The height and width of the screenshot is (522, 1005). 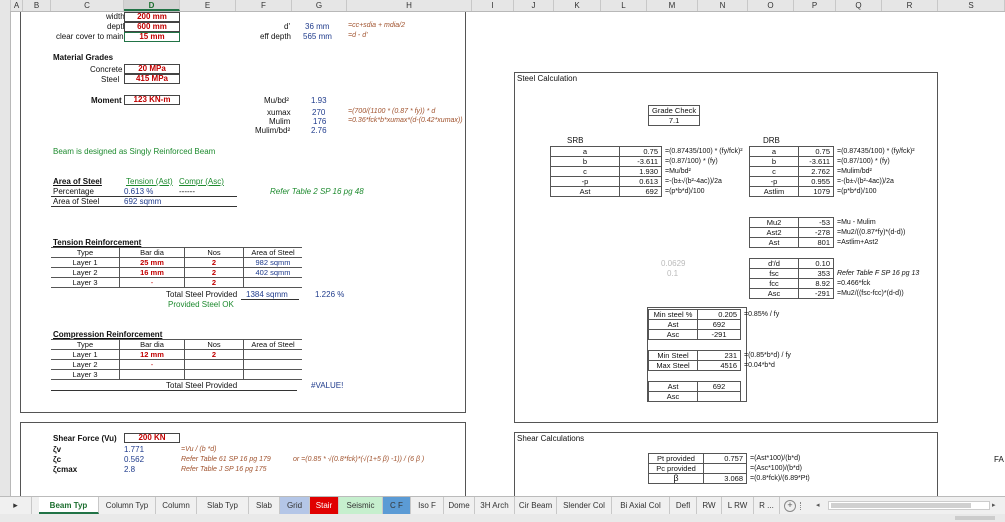 I want to click on col-header-p: P, so click(x=815, y=5).